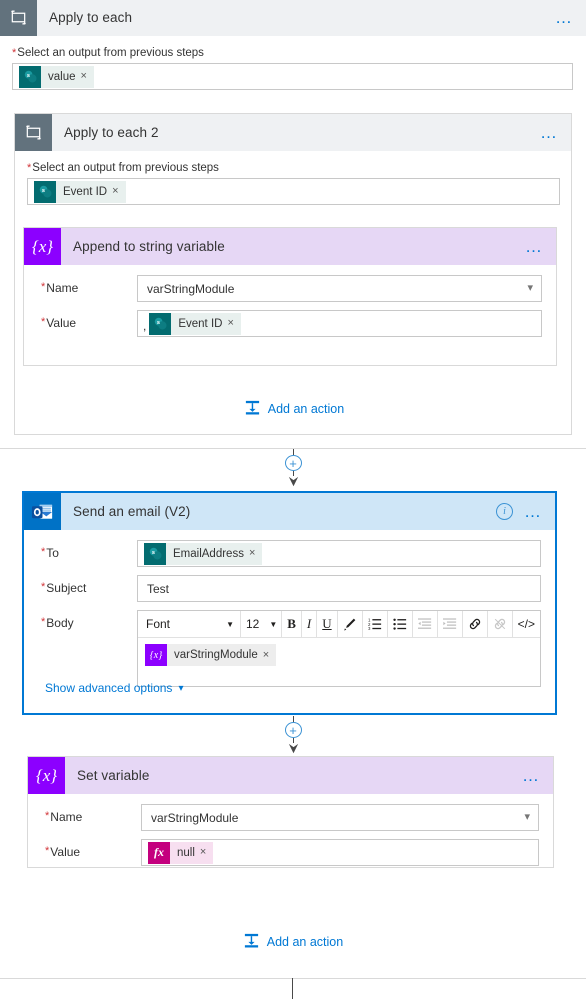  I want to click on info-icon: i, so click(504, 511).